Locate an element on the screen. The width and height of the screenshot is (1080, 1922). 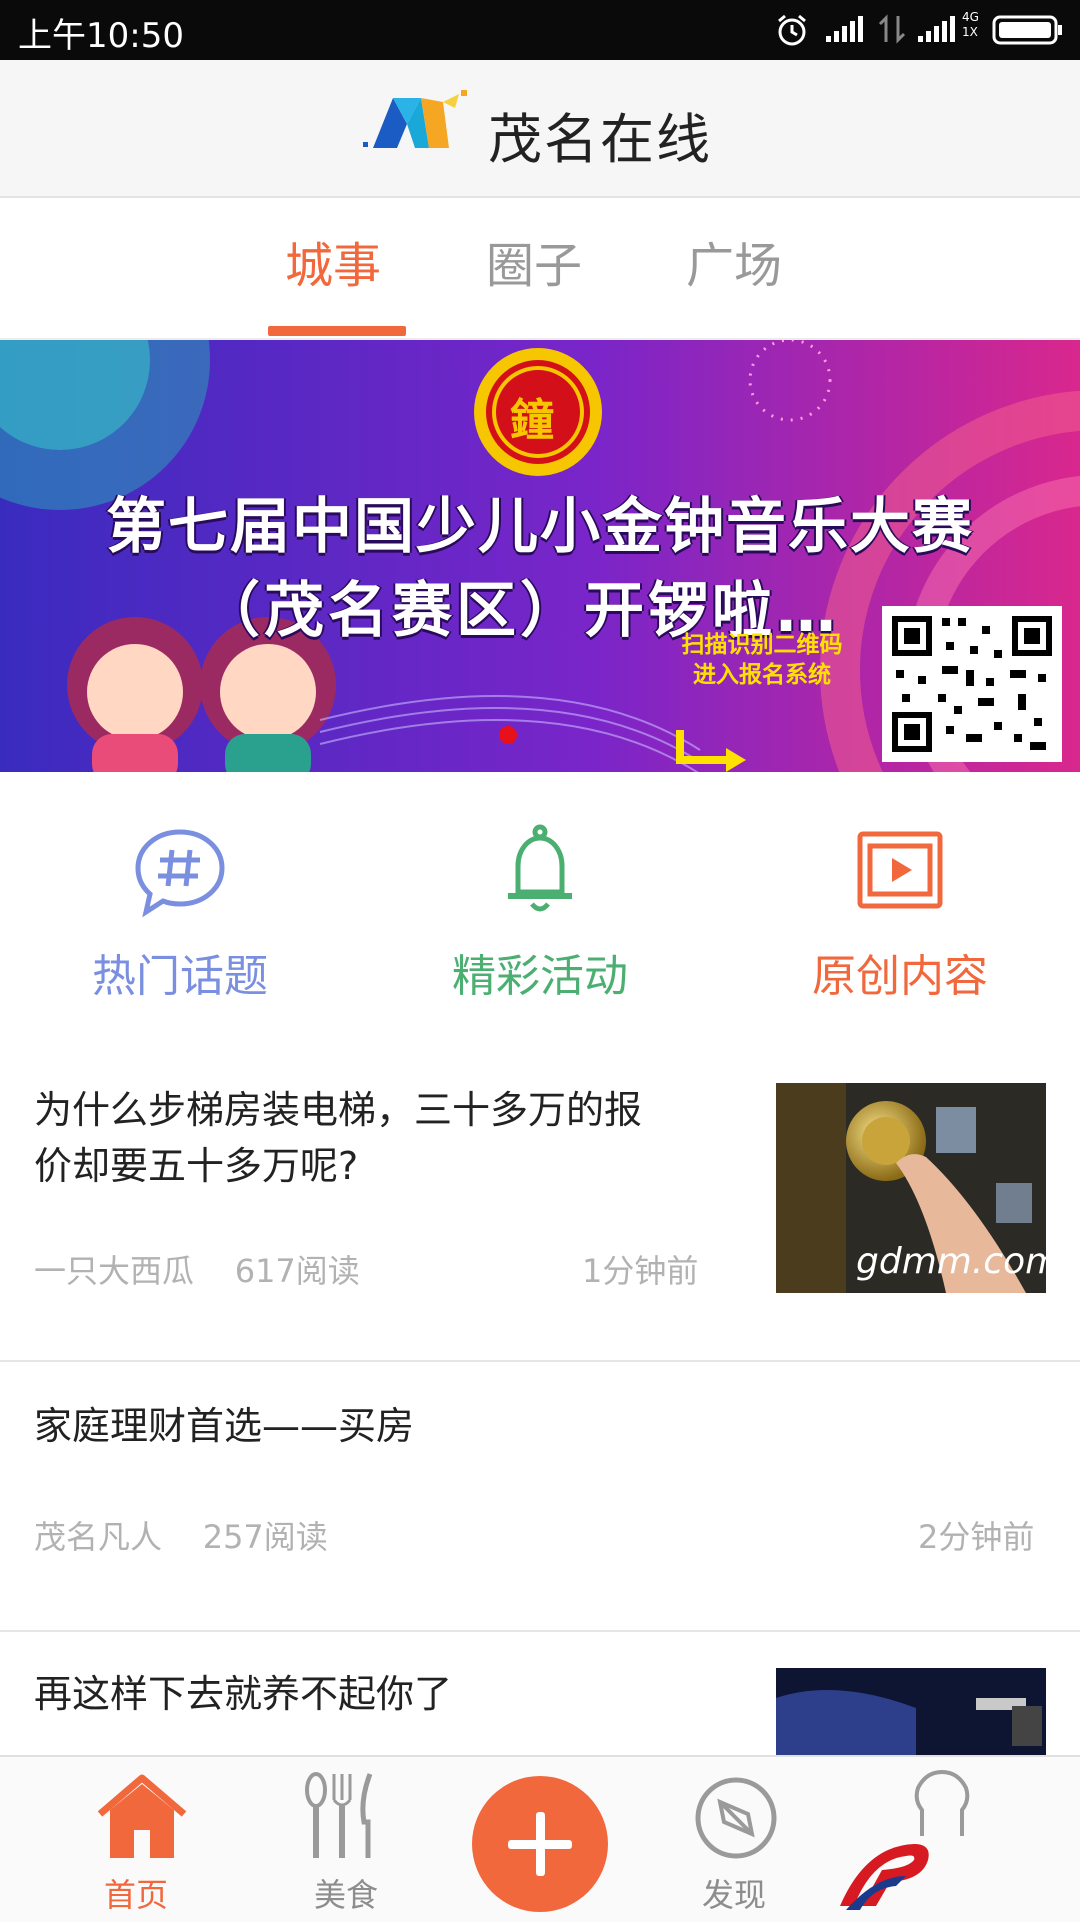
car-fuel-image is located at coordinates (911, 1713).